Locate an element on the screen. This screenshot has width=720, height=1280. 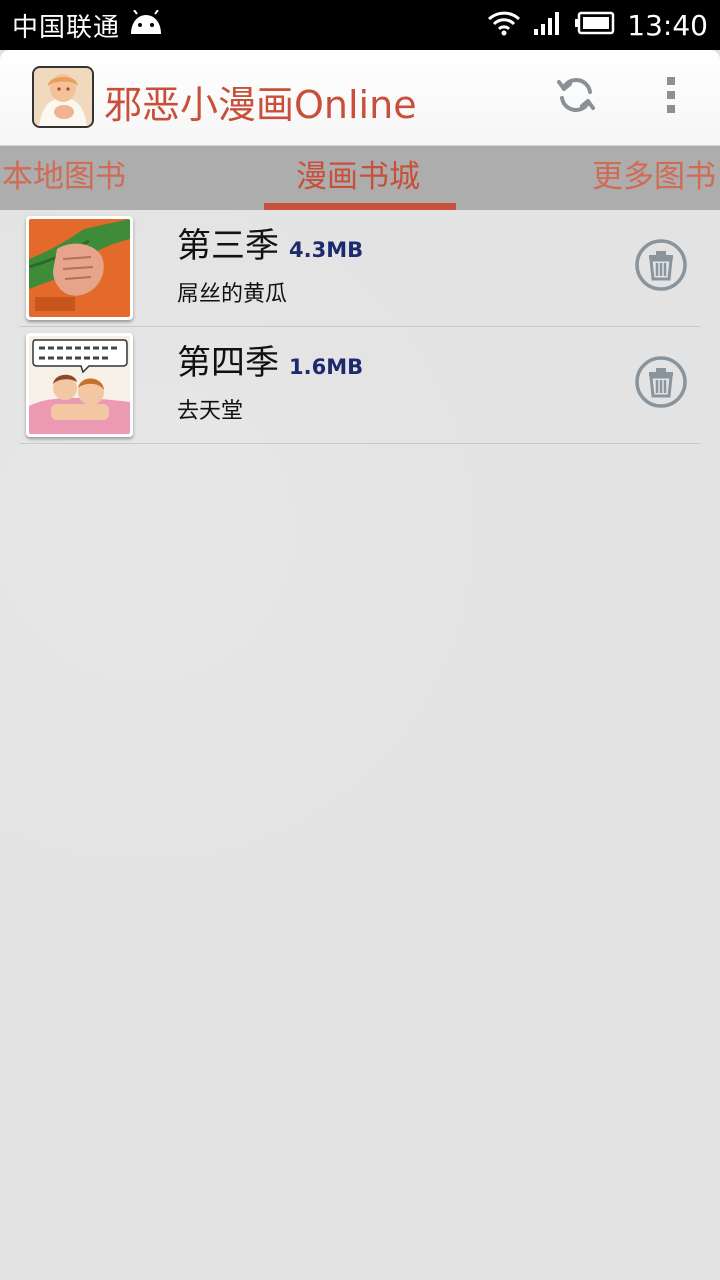
overflow-menu-icon is located at coordinates (671, 97).